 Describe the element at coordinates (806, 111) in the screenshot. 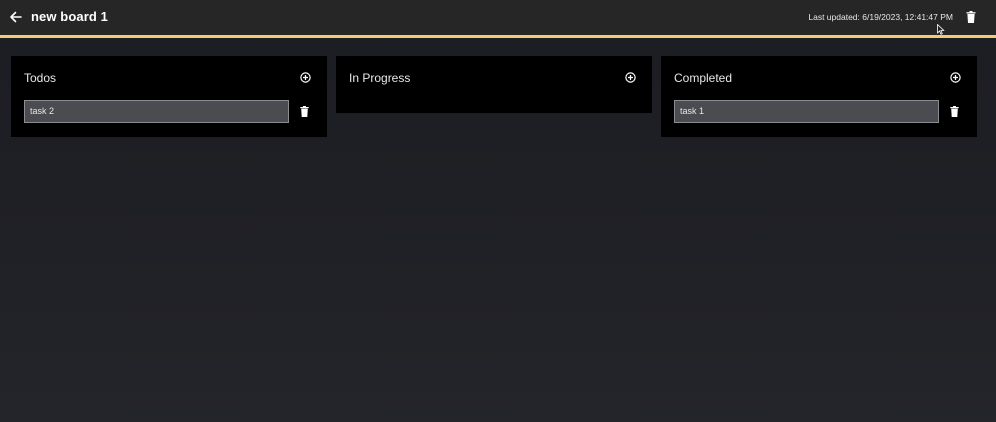

I see `task-input: task 1` at that location.